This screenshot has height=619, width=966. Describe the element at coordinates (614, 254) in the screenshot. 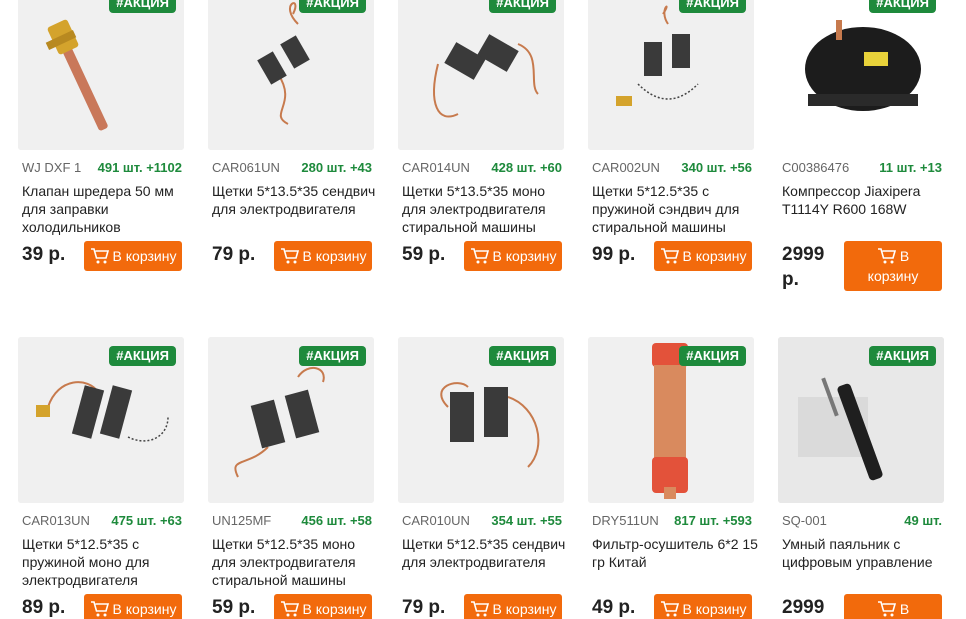

I see `product-price: 99 р.` at that location.